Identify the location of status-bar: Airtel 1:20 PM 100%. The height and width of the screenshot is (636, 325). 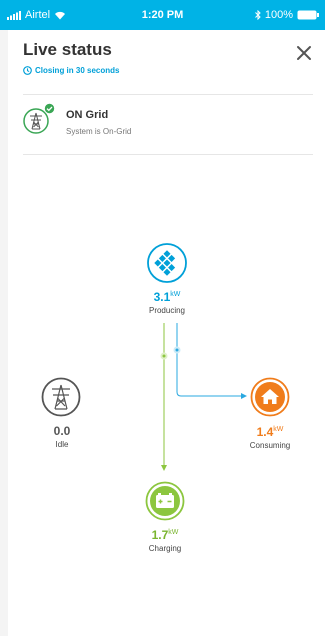
(162, 15).